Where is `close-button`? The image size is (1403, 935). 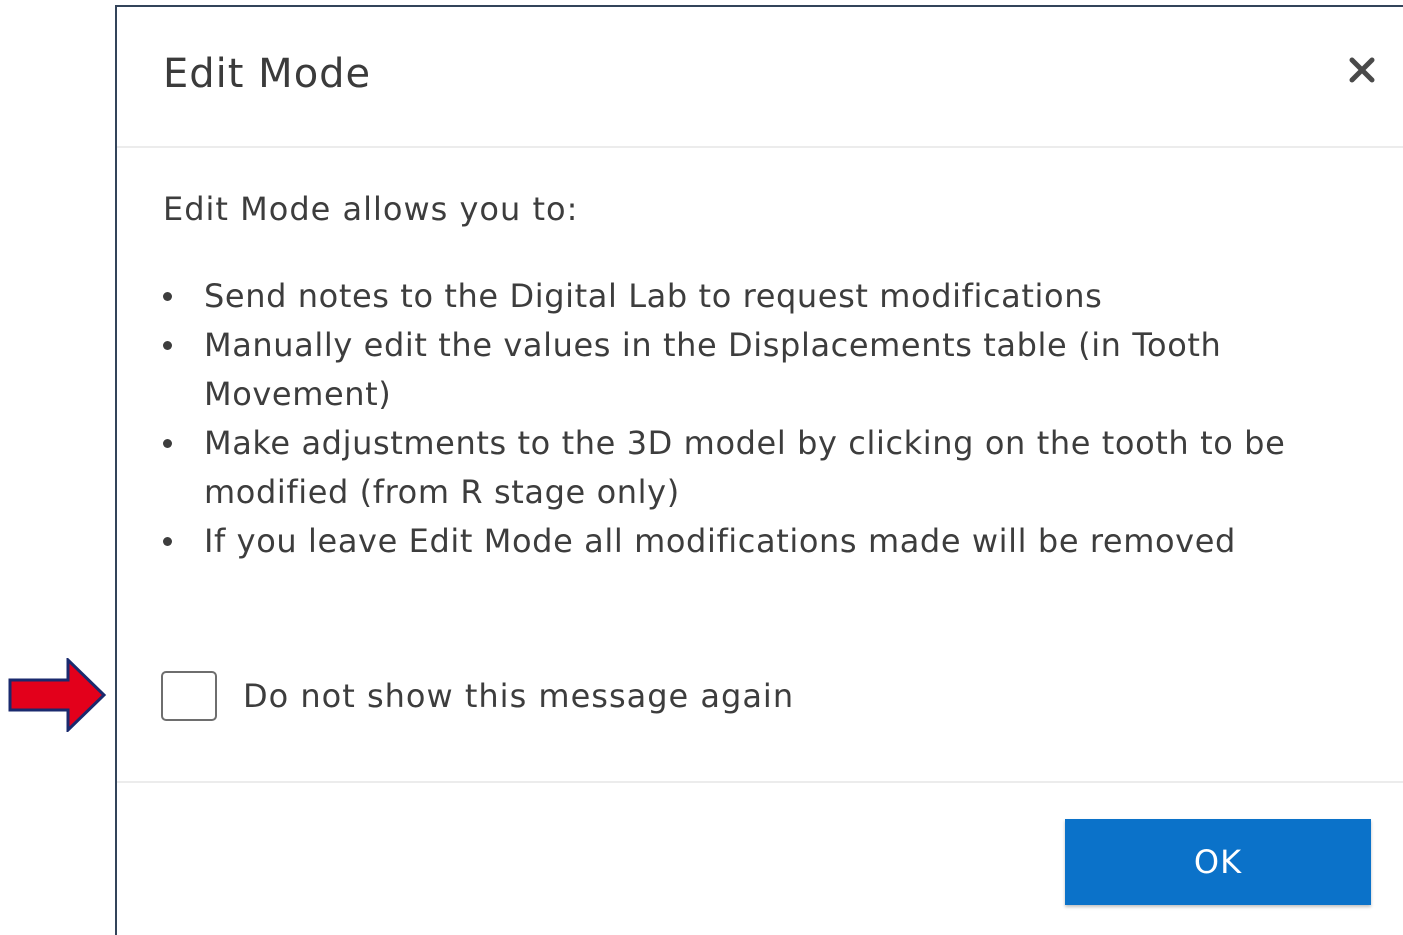
close-button is located at coordinates (1362, 70).